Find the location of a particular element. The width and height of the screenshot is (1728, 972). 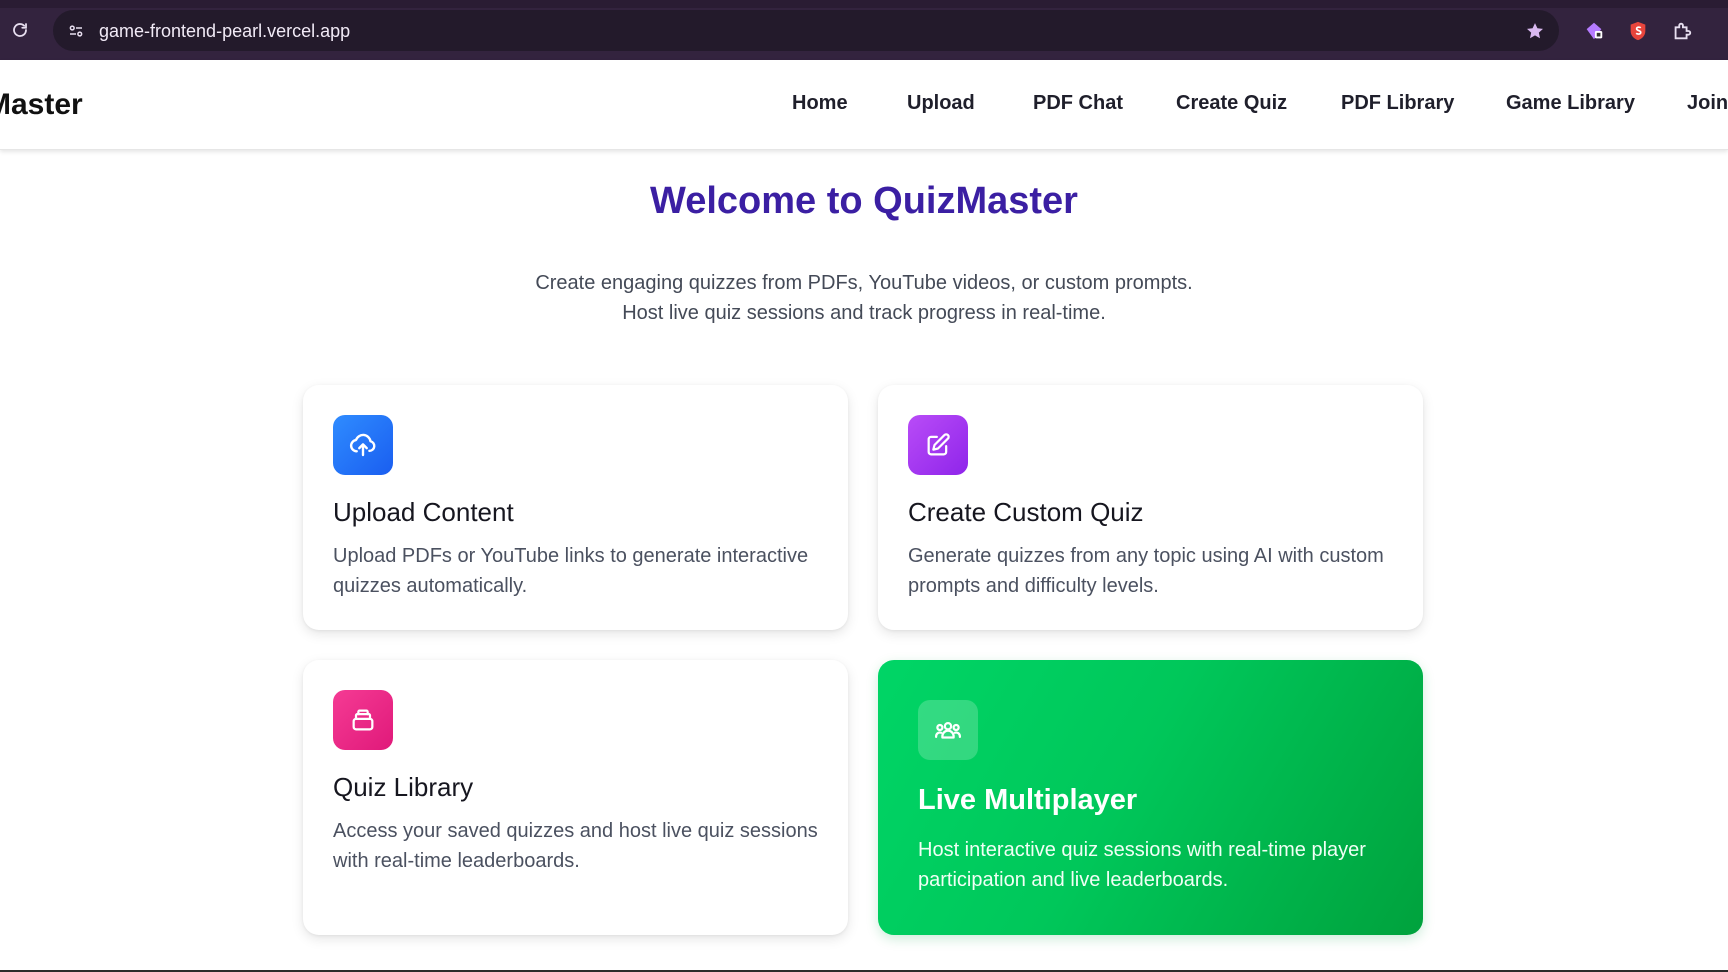

site-info-icon is located at coordinates (76, 31).